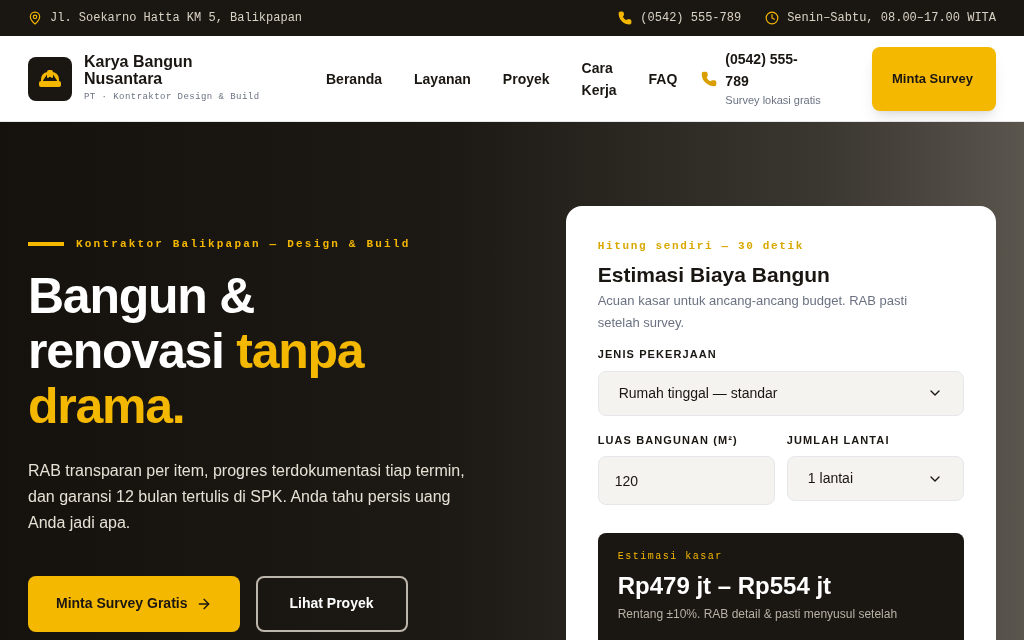 The width and height of the screenshot is (1024, 640). Describe the element at coordinates (934, 78) in the screenshot. I see `survey-button: Minta Survey` at that location.